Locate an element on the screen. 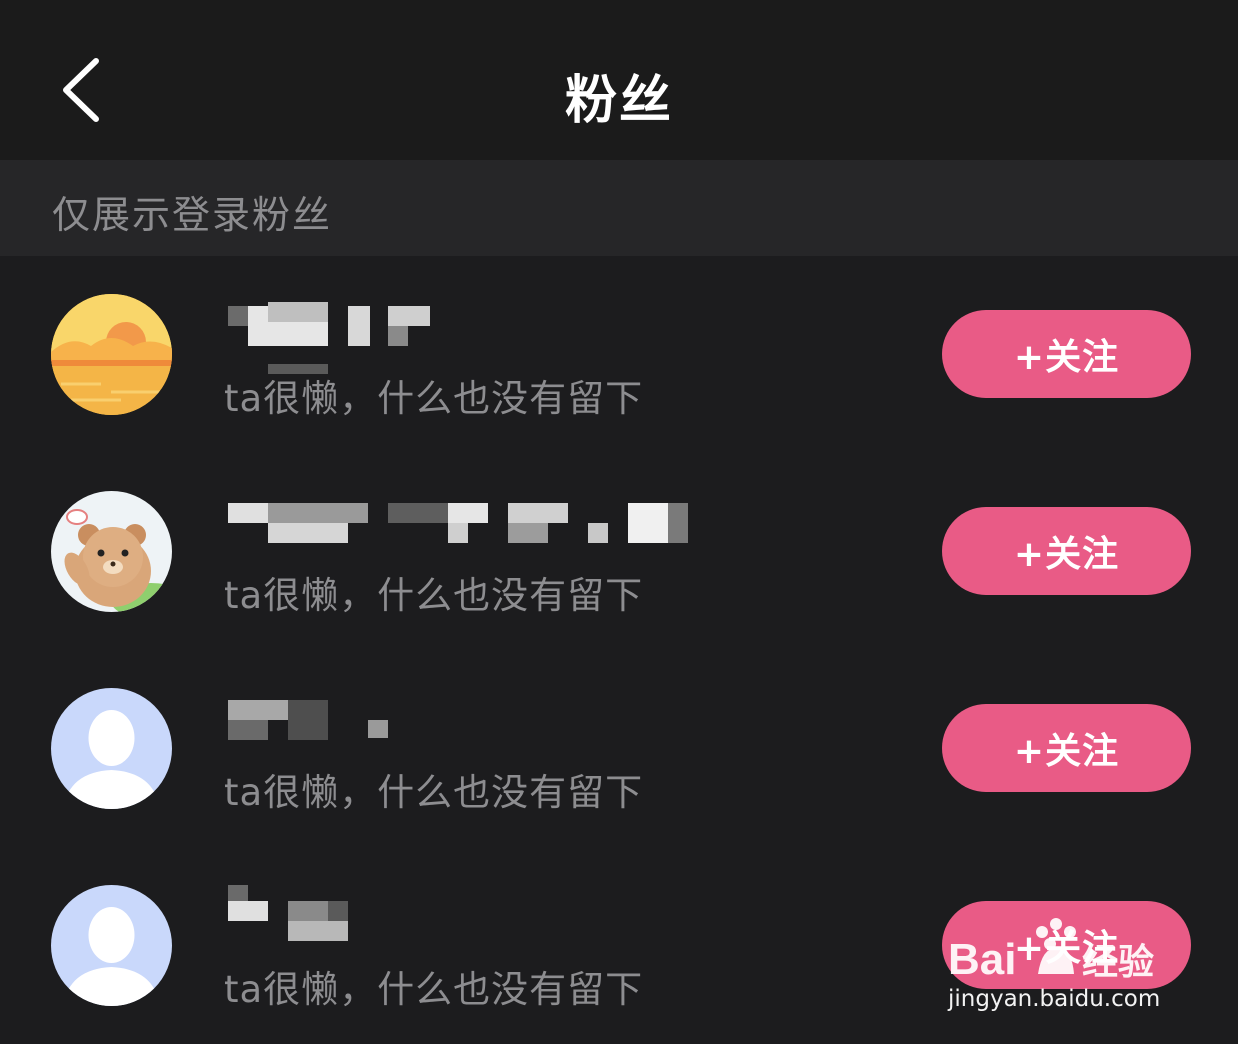  notice-text: 仅展示登录粉丝 is located at coordinates (192, 215).